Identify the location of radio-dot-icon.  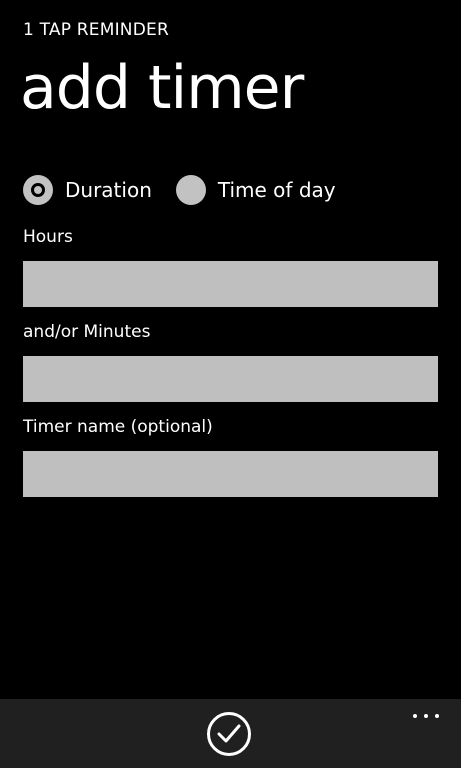
(38, 190).